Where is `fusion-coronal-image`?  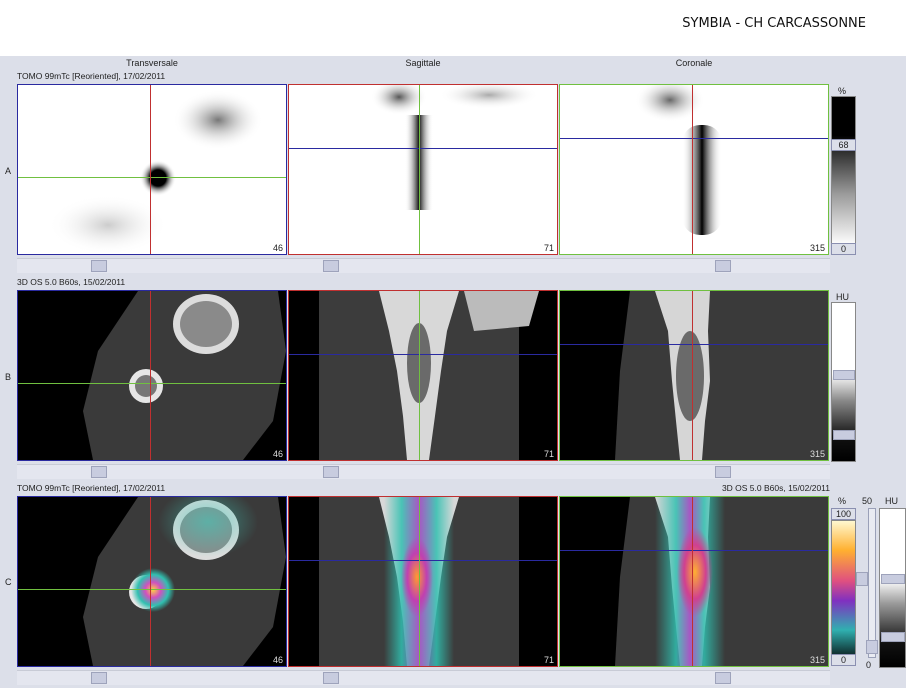 fusion-coronal-image is located at coordinates (721, 581).